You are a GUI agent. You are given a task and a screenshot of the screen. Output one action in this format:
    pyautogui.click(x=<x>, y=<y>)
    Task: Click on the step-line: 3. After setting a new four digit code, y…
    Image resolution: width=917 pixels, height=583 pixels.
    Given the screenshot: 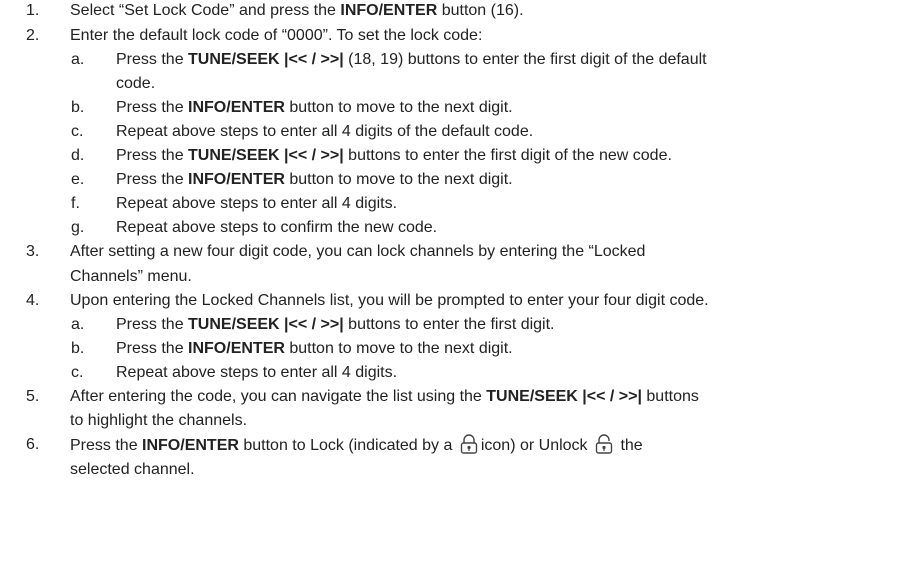 What is the action you would take?
    pyautogui.click(x=458, y=252)
    